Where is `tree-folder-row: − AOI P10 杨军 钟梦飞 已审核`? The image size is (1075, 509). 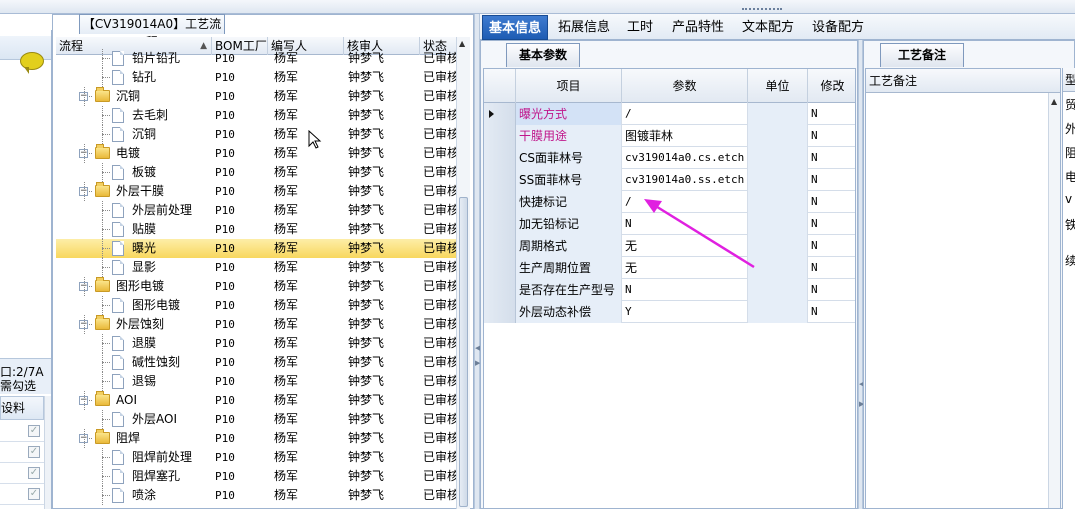 tree-folder-row: − AOI P10 杨军 钟梦飞 已审核 is located at coordinates (256, 400).